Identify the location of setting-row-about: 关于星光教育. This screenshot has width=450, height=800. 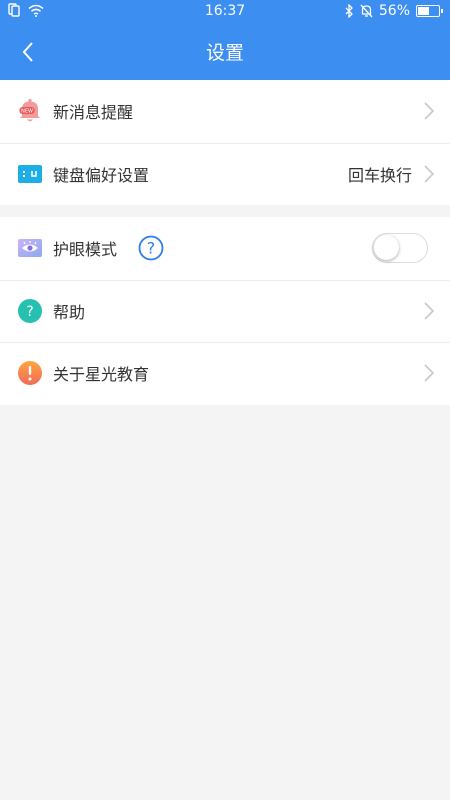
(225, 373).